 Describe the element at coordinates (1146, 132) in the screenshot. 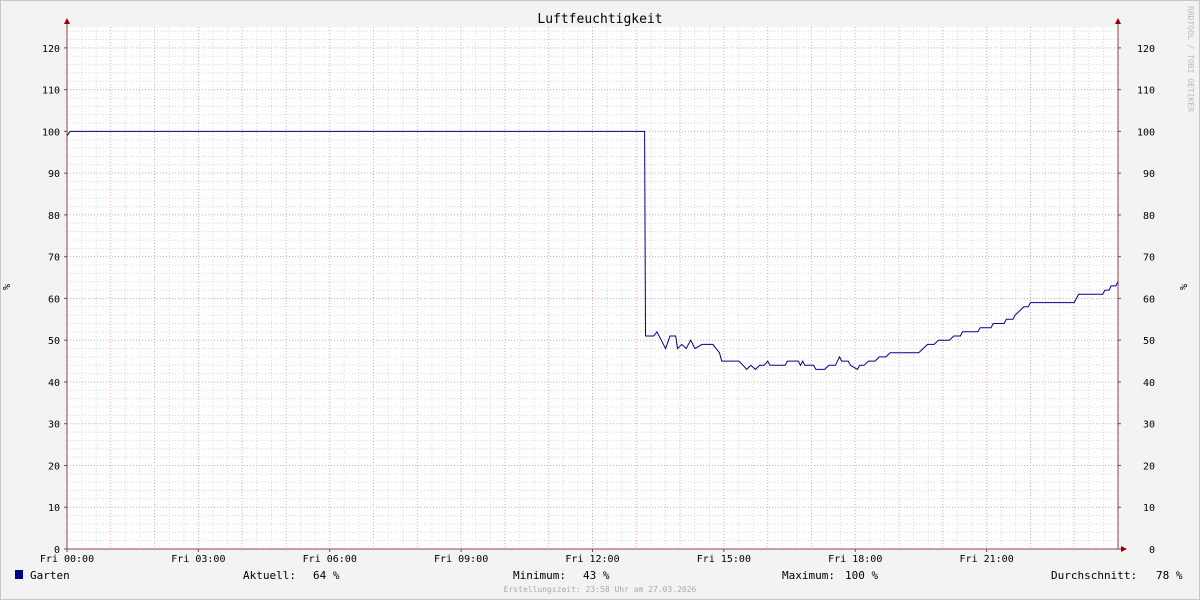

I see `y-tick-label-right: 100` at that location.